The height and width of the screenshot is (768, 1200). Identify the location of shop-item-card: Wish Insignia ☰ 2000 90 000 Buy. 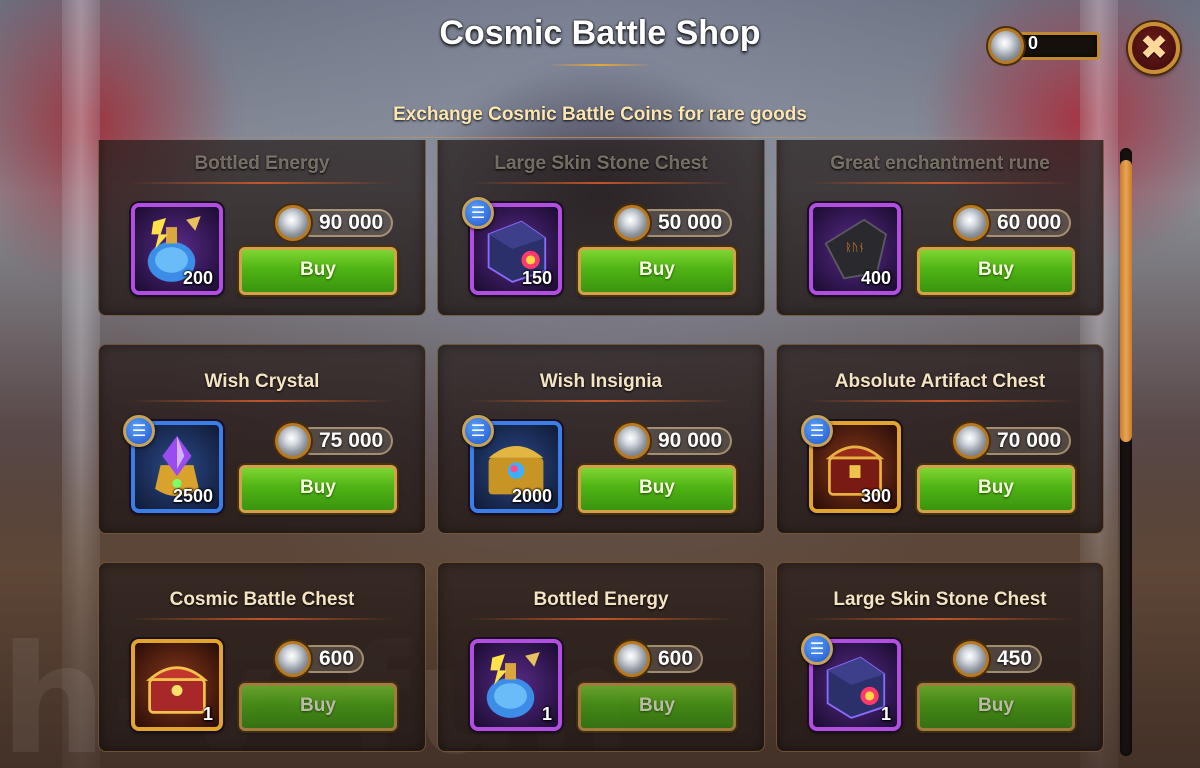
(601, 439).